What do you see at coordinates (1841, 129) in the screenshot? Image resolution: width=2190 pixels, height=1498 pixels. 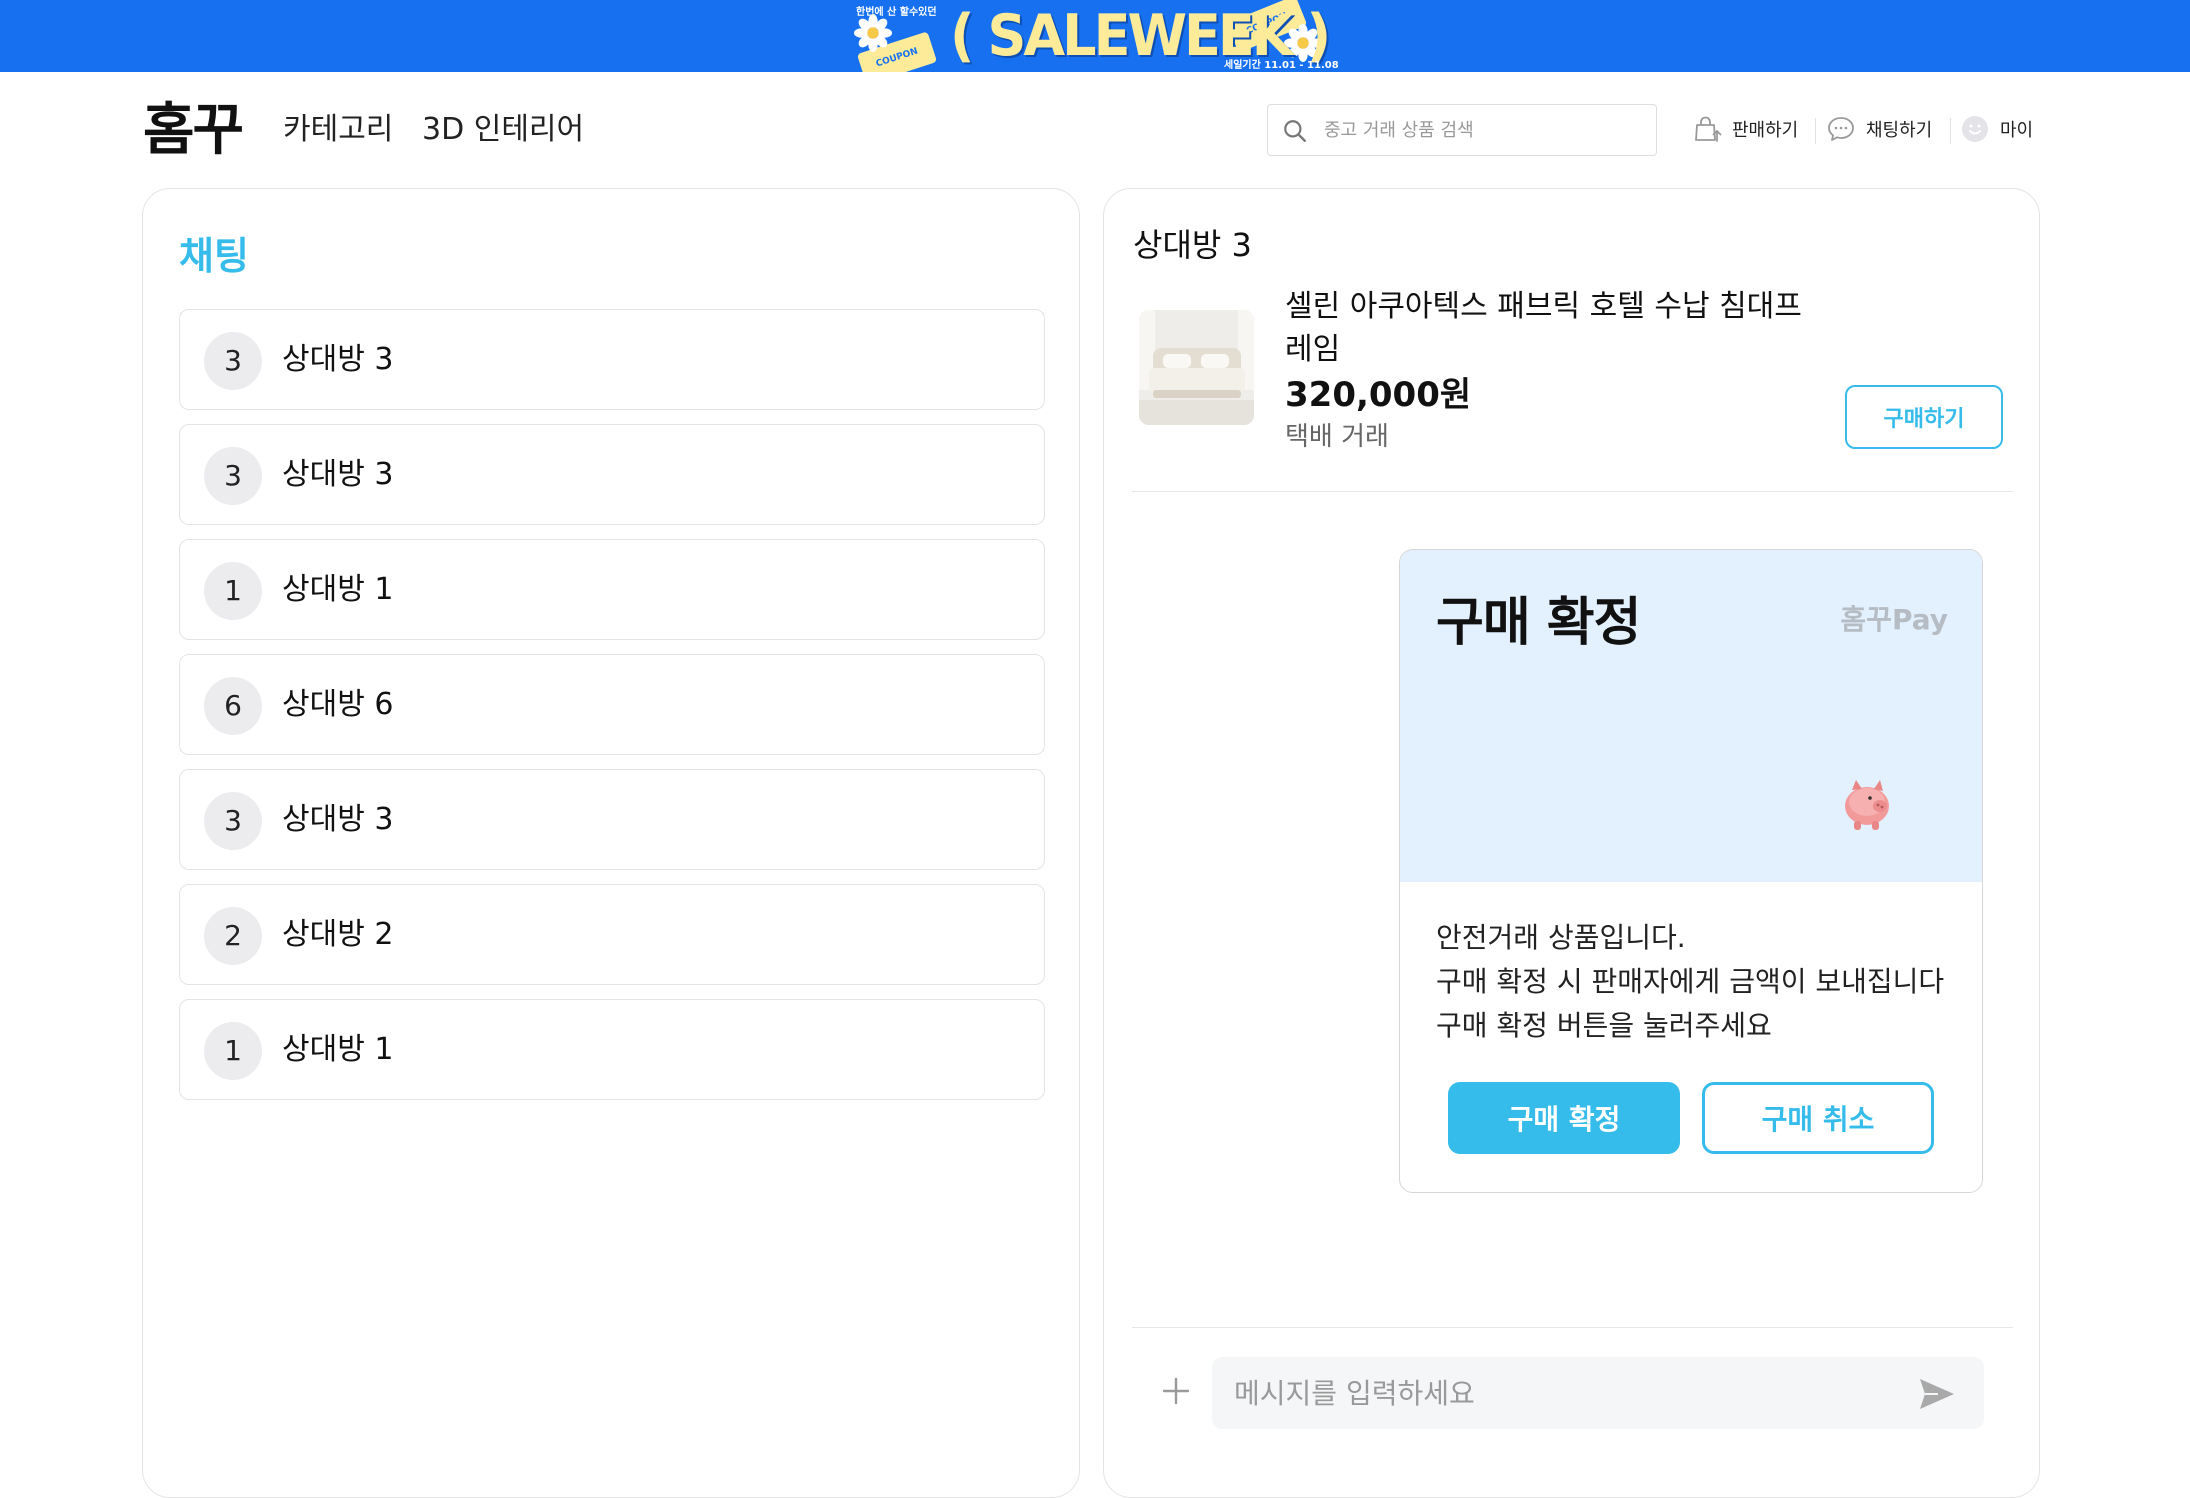 I see `chat-bubble-icon` at bounding box center [1841, 129].